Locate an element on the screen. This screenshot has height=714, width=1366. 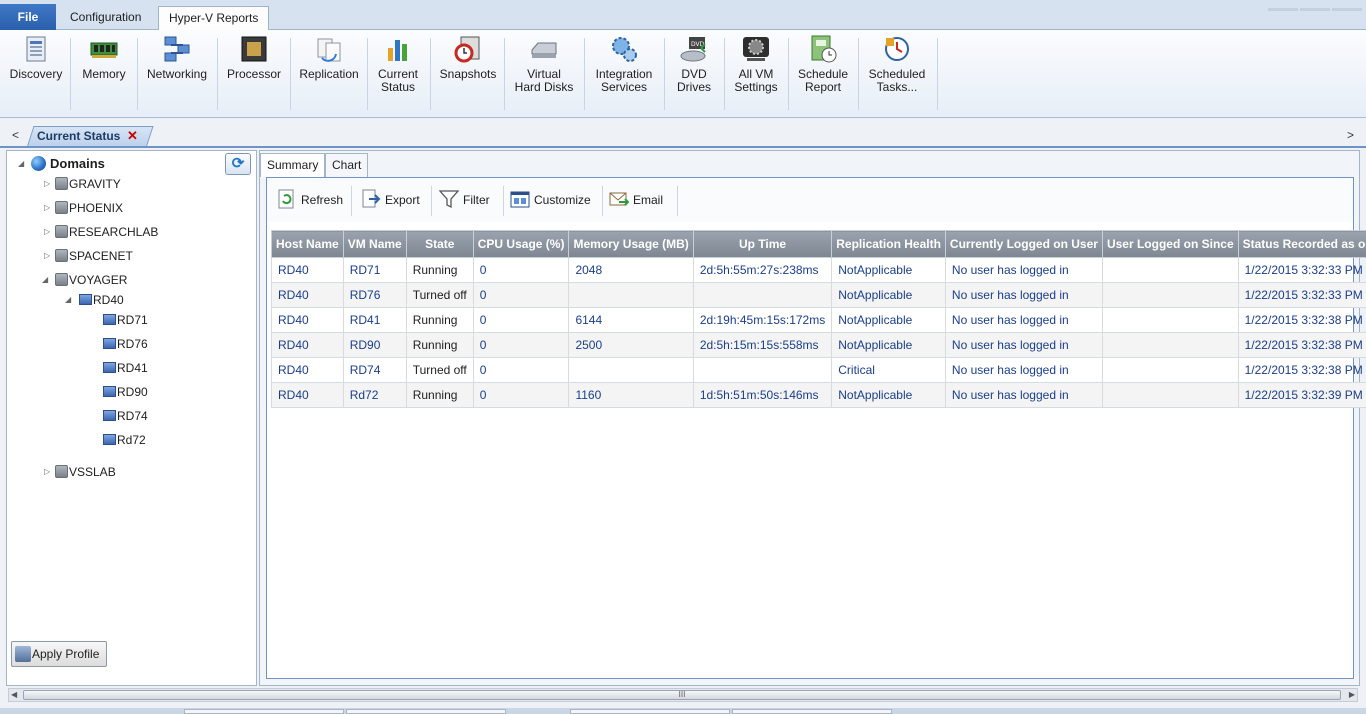
integration-services-icon is located at coordinates (624, 49).